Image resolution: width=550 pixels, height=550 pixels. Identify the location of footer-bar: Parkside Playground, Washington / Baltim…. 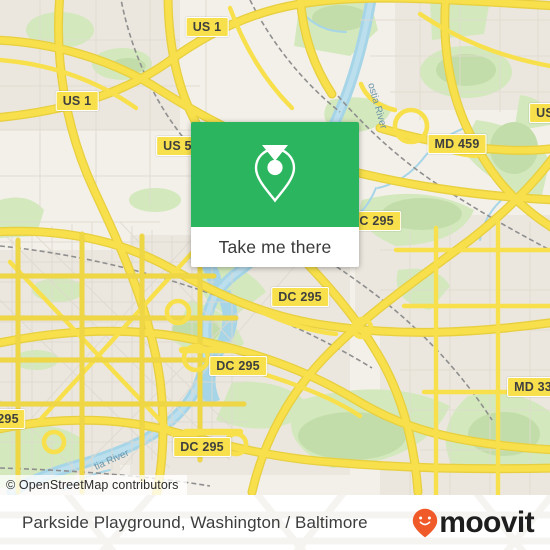
(275, 522).